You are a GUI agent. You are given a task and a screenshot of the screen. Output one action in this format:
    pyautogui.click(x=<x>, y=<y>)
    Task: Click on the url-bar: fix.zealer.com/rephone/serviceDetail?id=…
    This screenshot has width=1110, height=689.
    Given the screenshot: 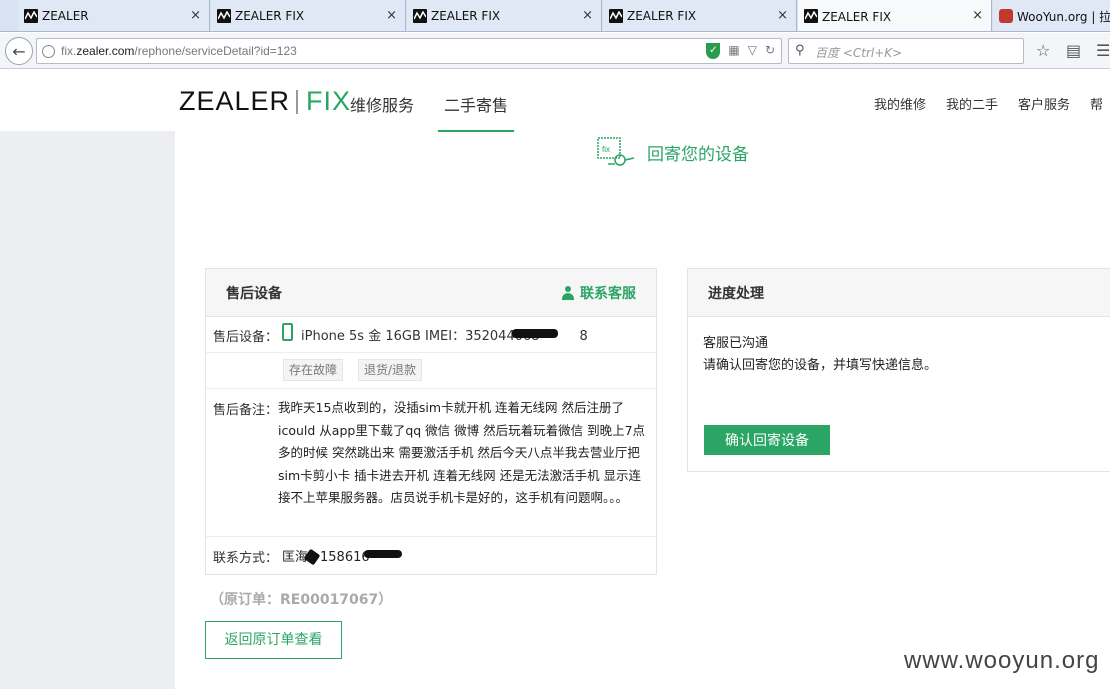 What is the action you would take?
    pyautogui.click(x=409, y=51)
    